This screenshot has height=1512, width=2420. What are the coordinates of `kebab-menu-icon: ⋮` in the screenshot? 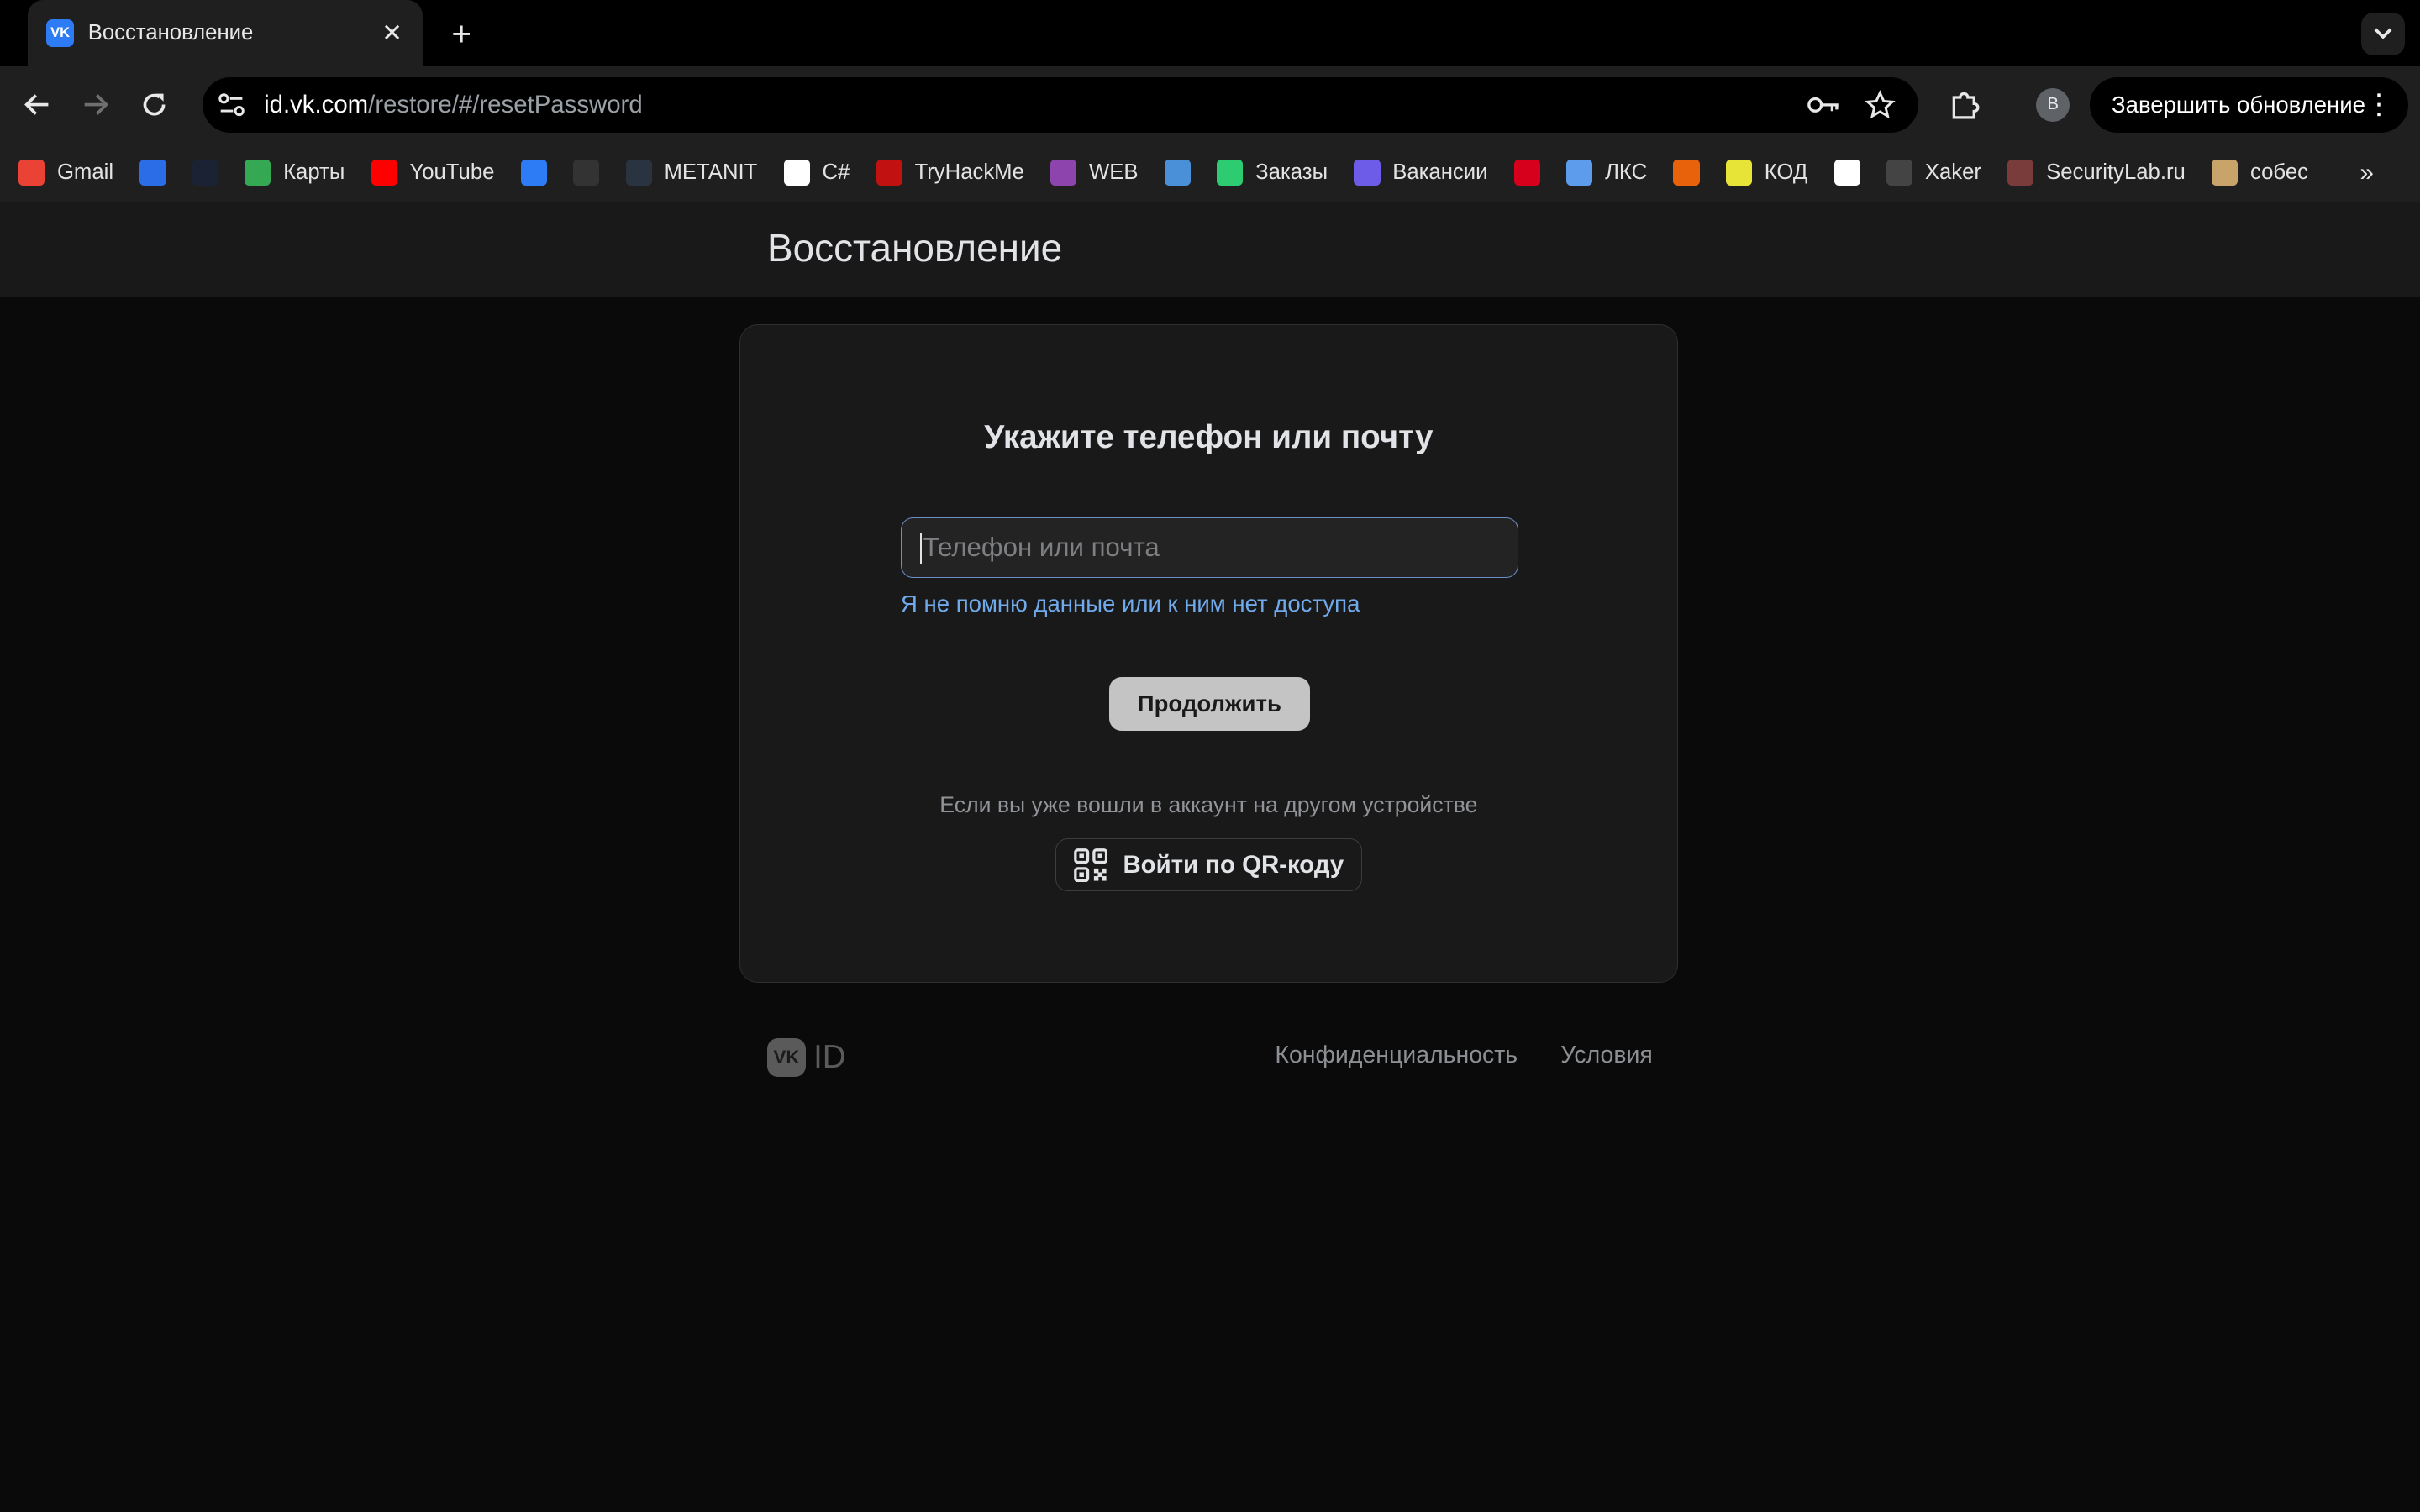 It's located at (2378, 104).